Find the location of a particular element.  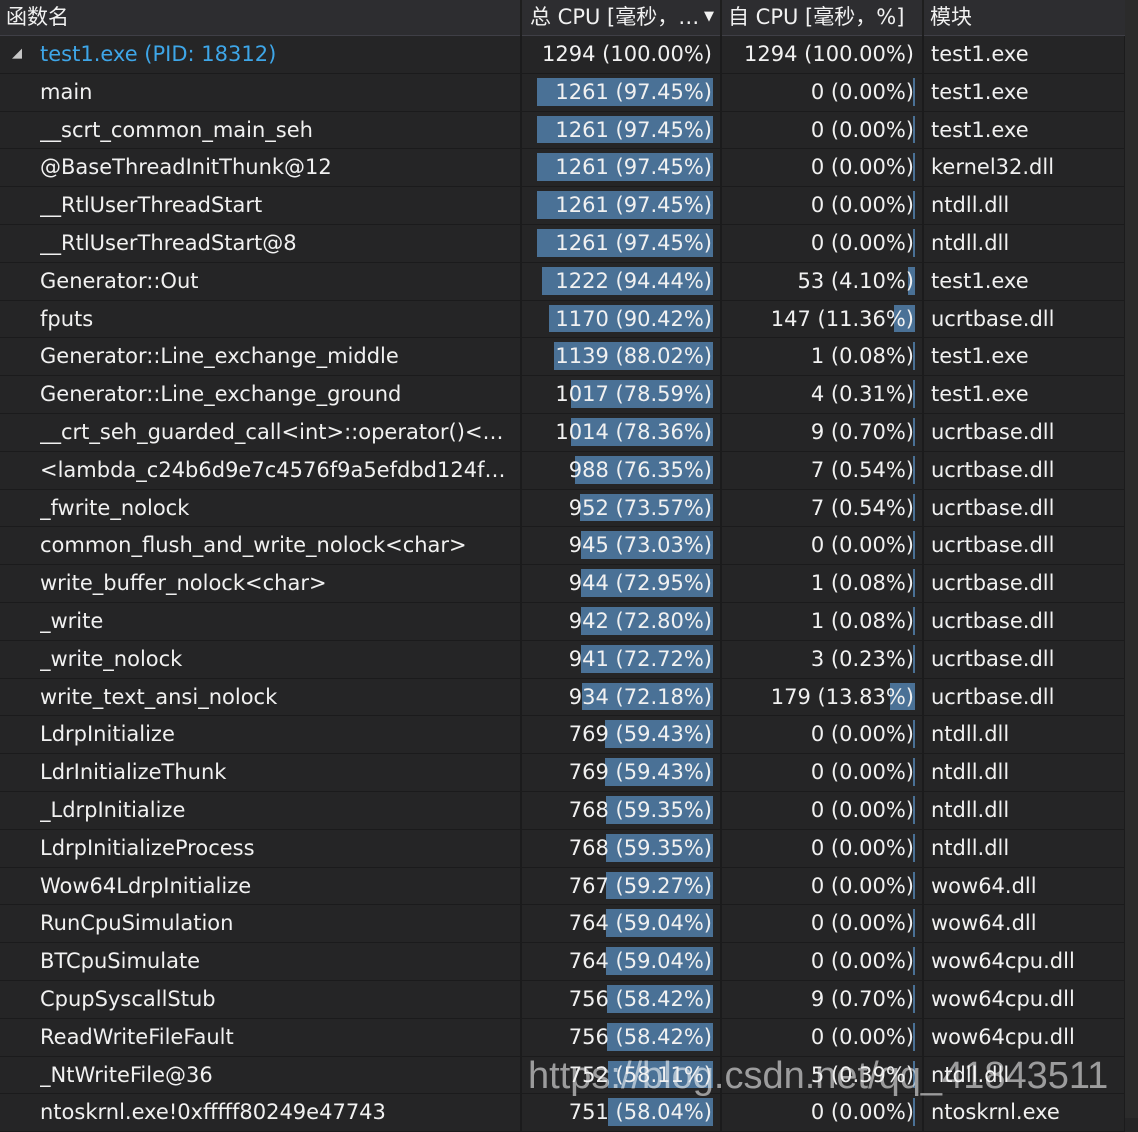

sort-descending-icon: ▼ is located at coordinates (709, 16).